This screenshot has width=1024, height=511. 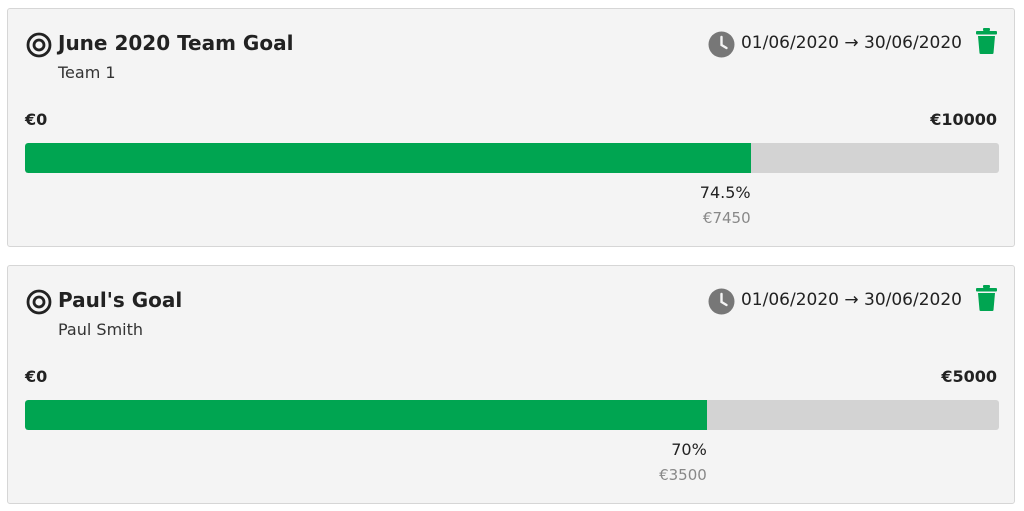 I want to click on progress-amount: €3500, so click(x=683, y=475).